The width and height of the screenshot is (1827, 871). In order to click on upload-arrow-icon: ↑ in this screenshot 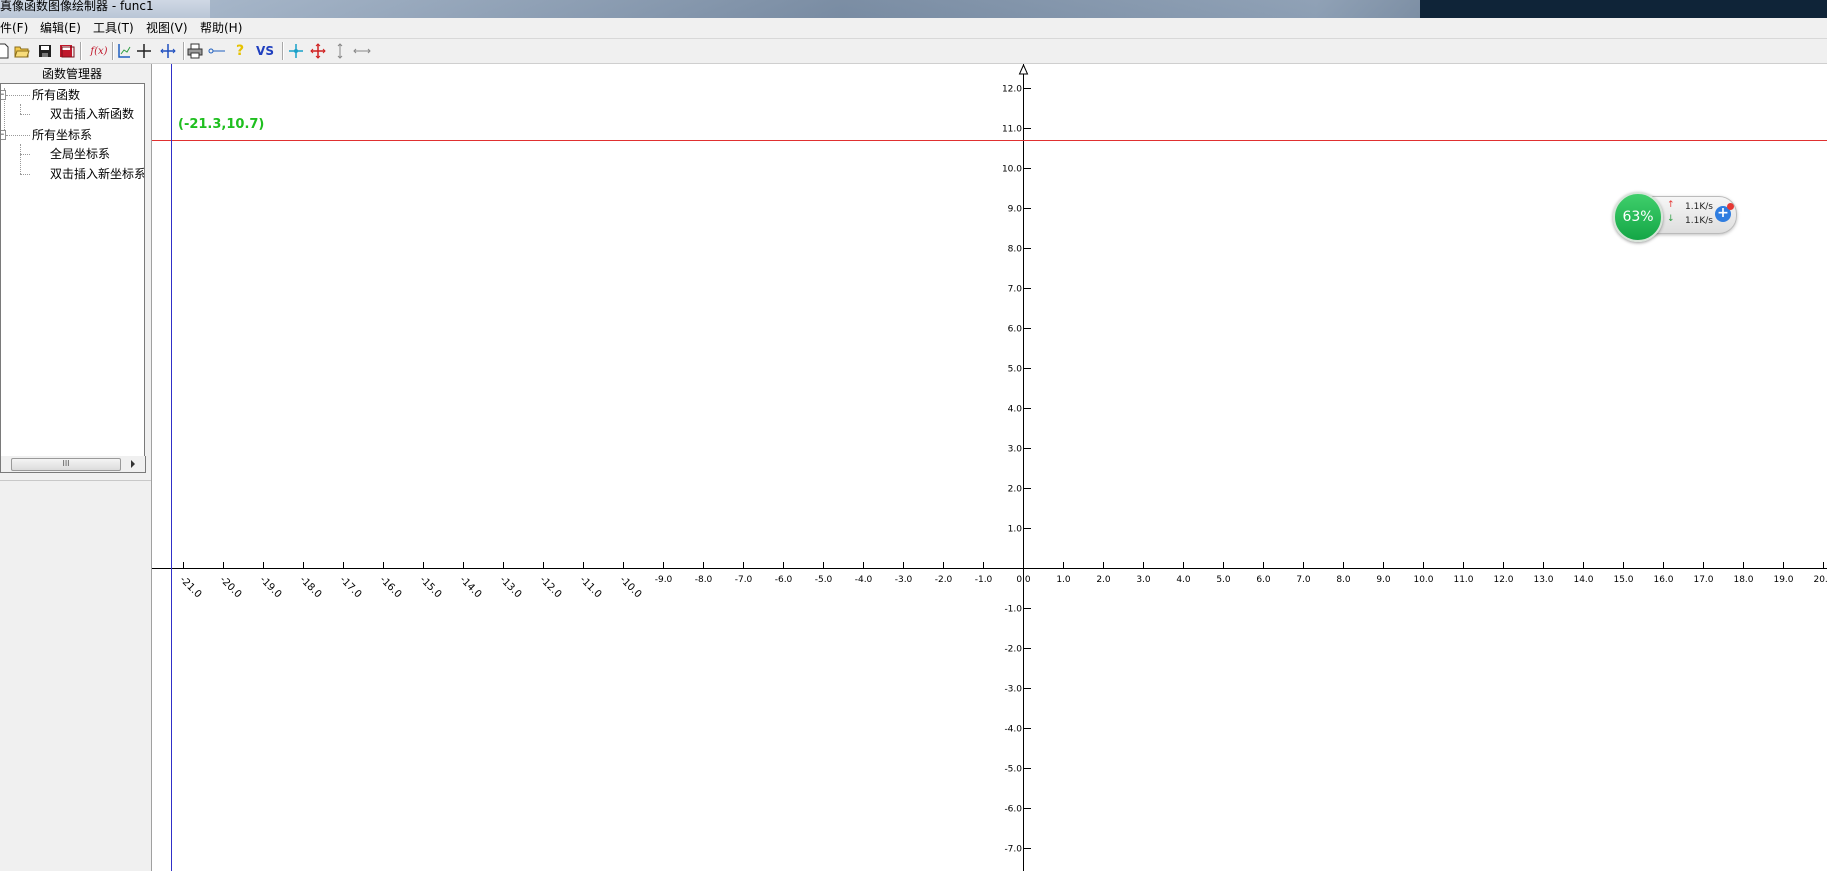, I will do `click(1671, 205)`.